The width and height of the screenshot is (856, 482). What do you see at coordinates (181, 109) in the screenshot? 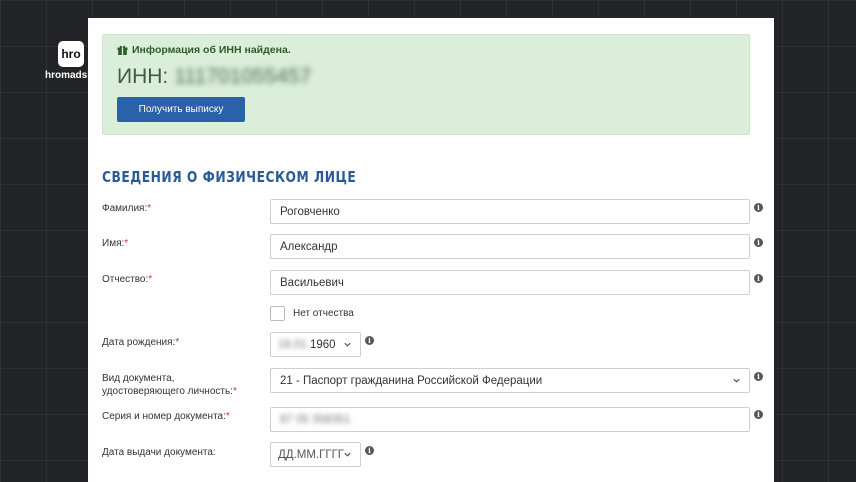
I see `get-extract-button: Получить выписку` at bounding box center [181, 109].